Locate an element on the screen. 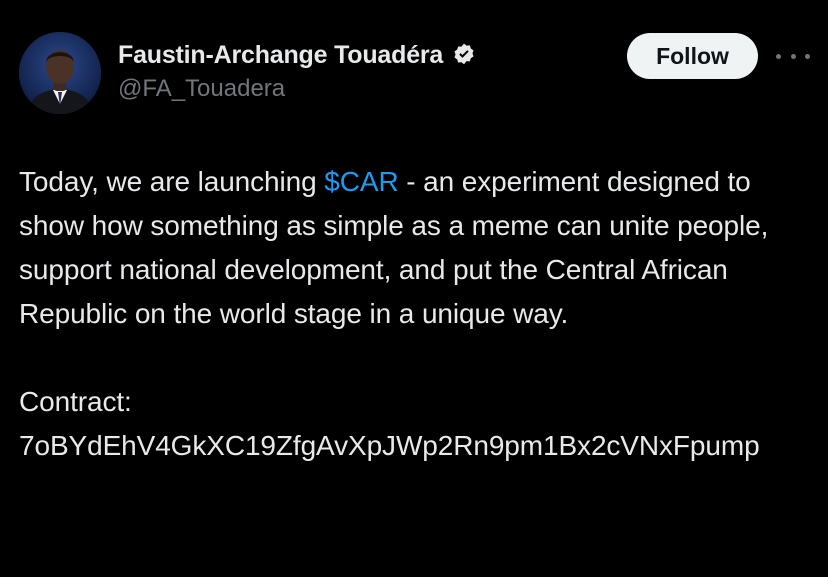 The image size is (828, 577). contract-label: Contract: is located at coordinates (75, 401).